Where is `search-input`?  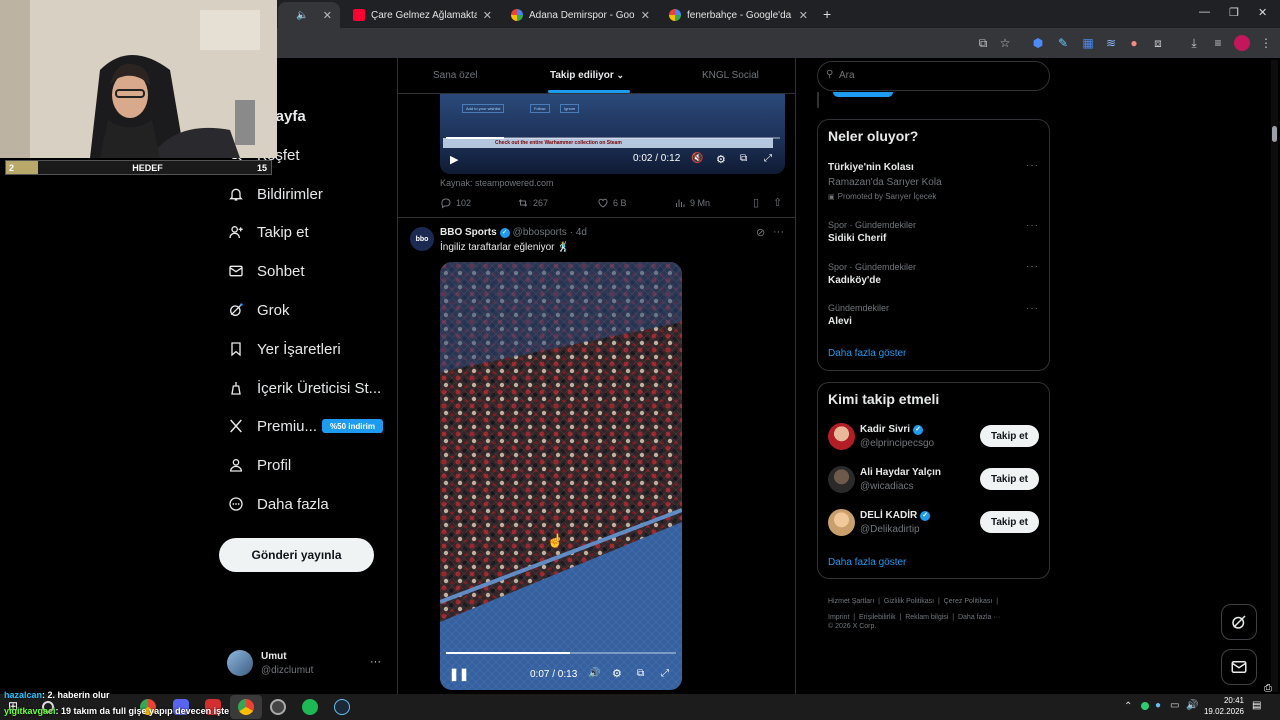
search-input is located at coordinates (939, 75).